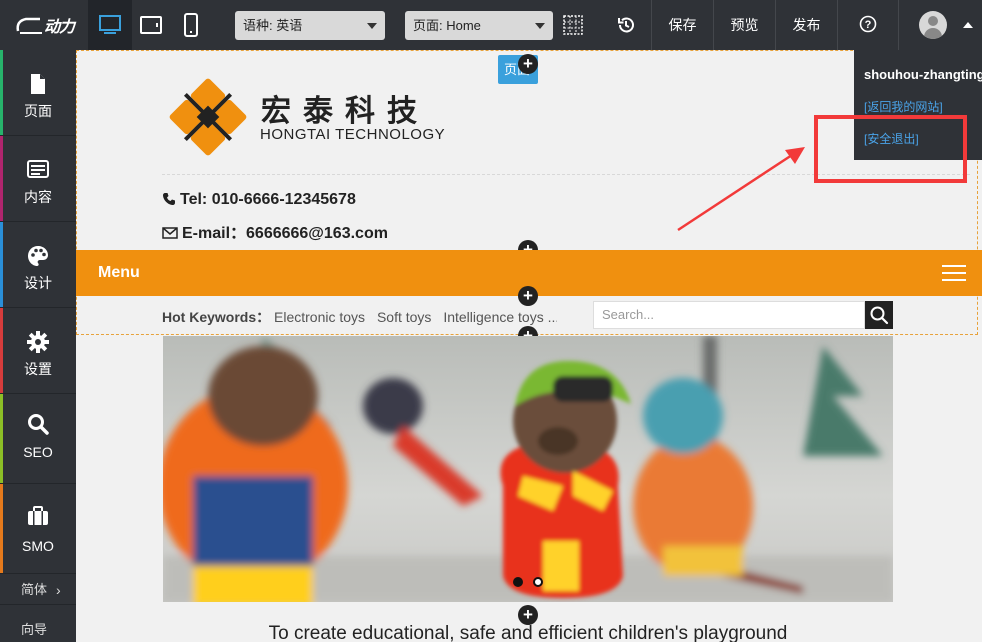 This screenshot has height=642, width=982. I want to click on tablet-view-button, so click(151, 25).